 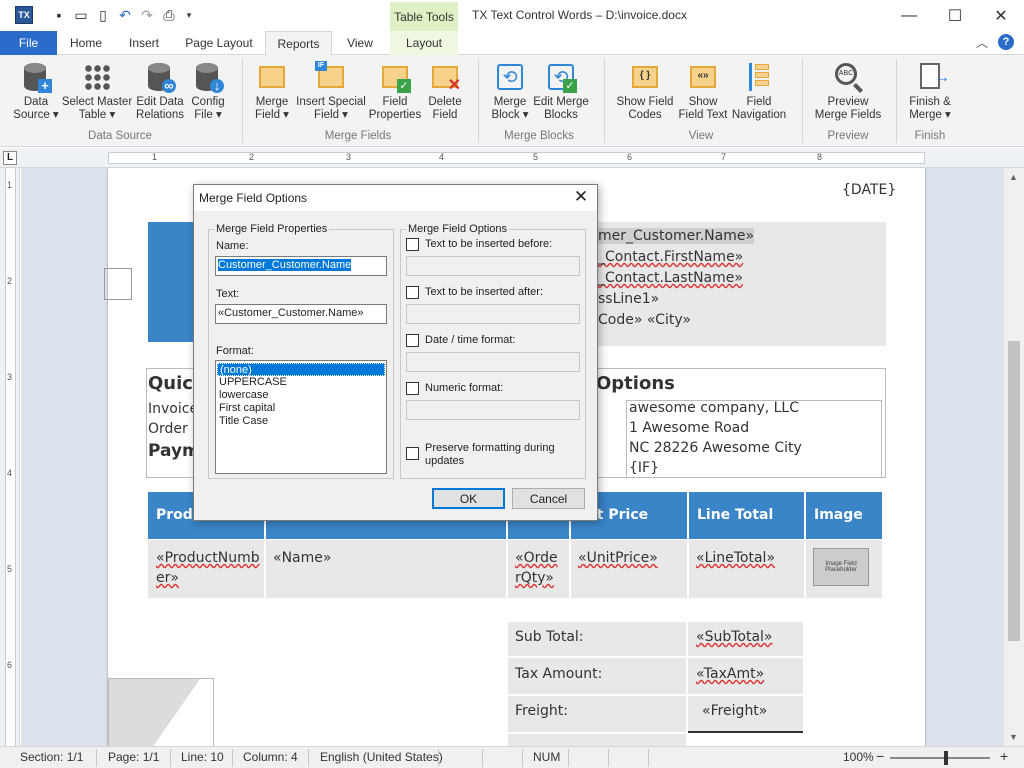 I want to click on zoom-in-icon: +, so click(x=1004, y=756).